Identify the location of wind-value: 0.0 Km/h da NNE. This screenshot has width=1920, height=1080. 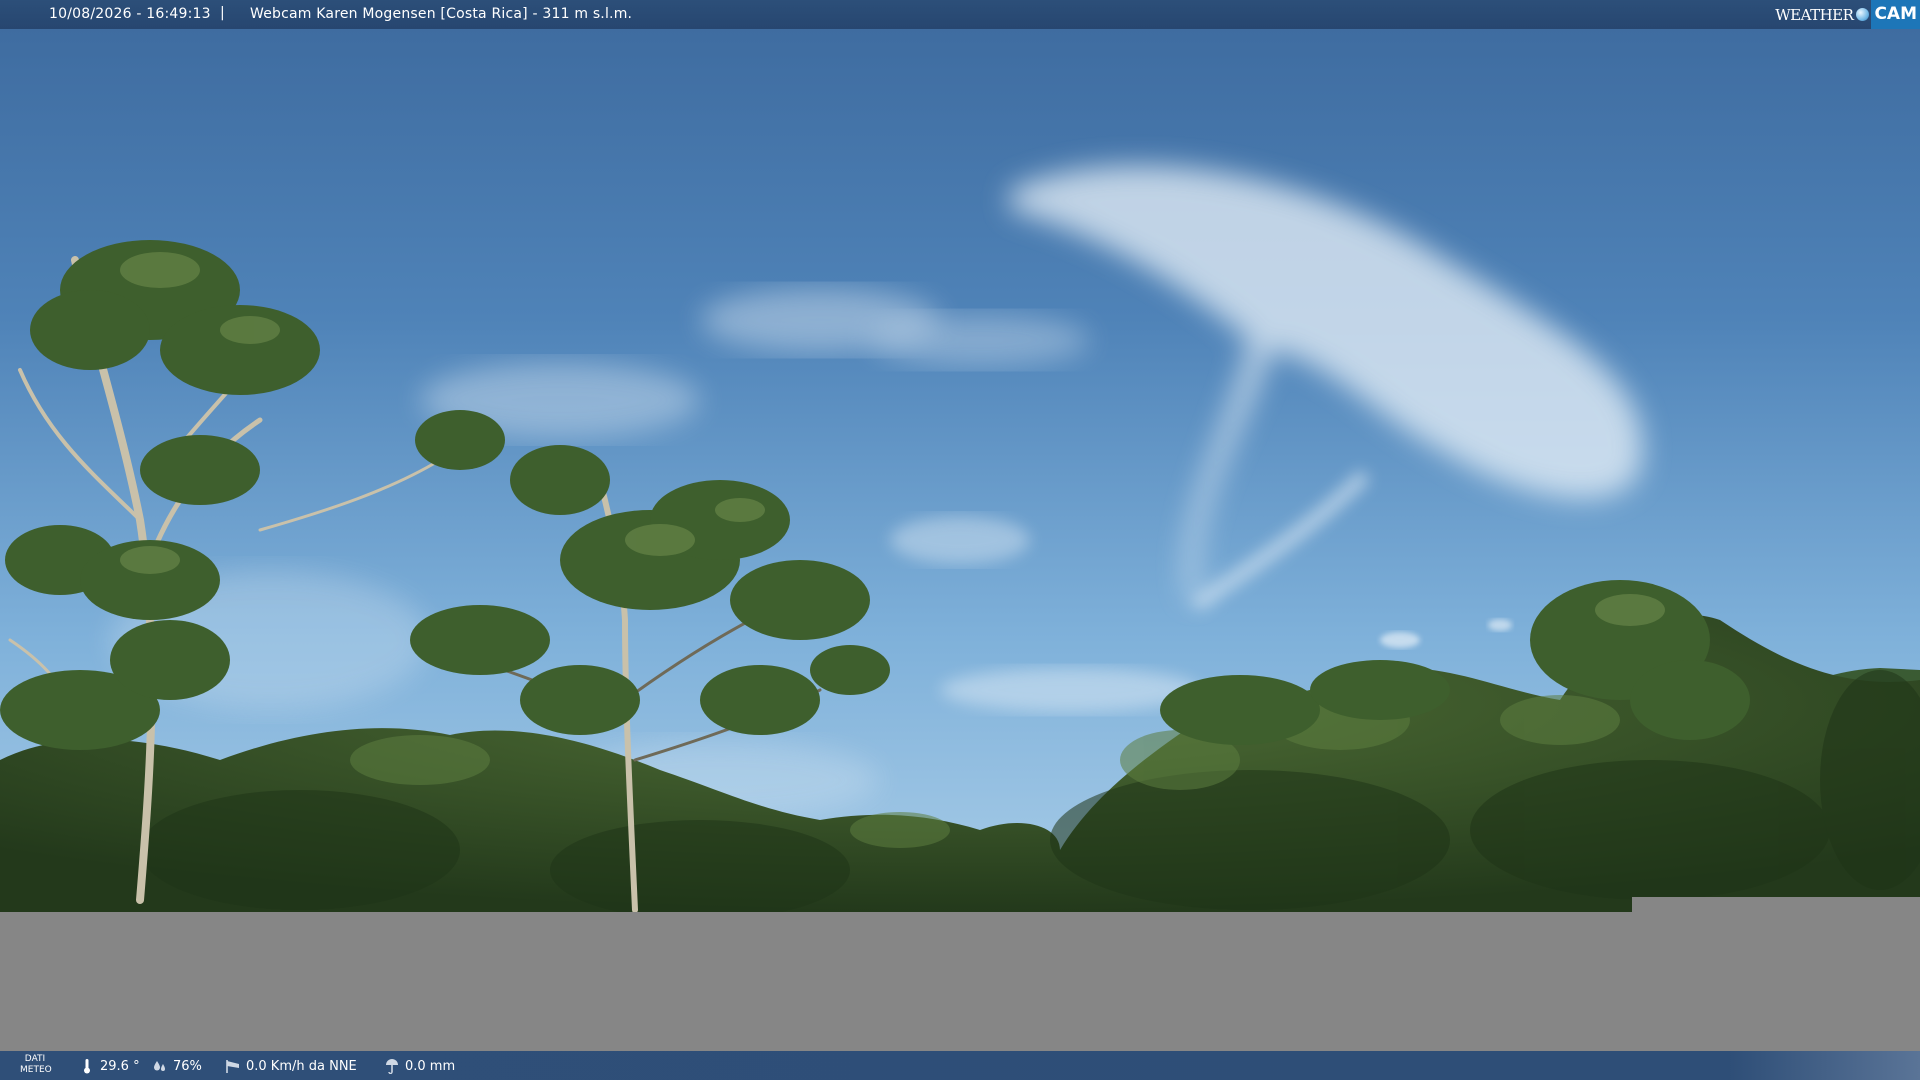
(301, 1066).